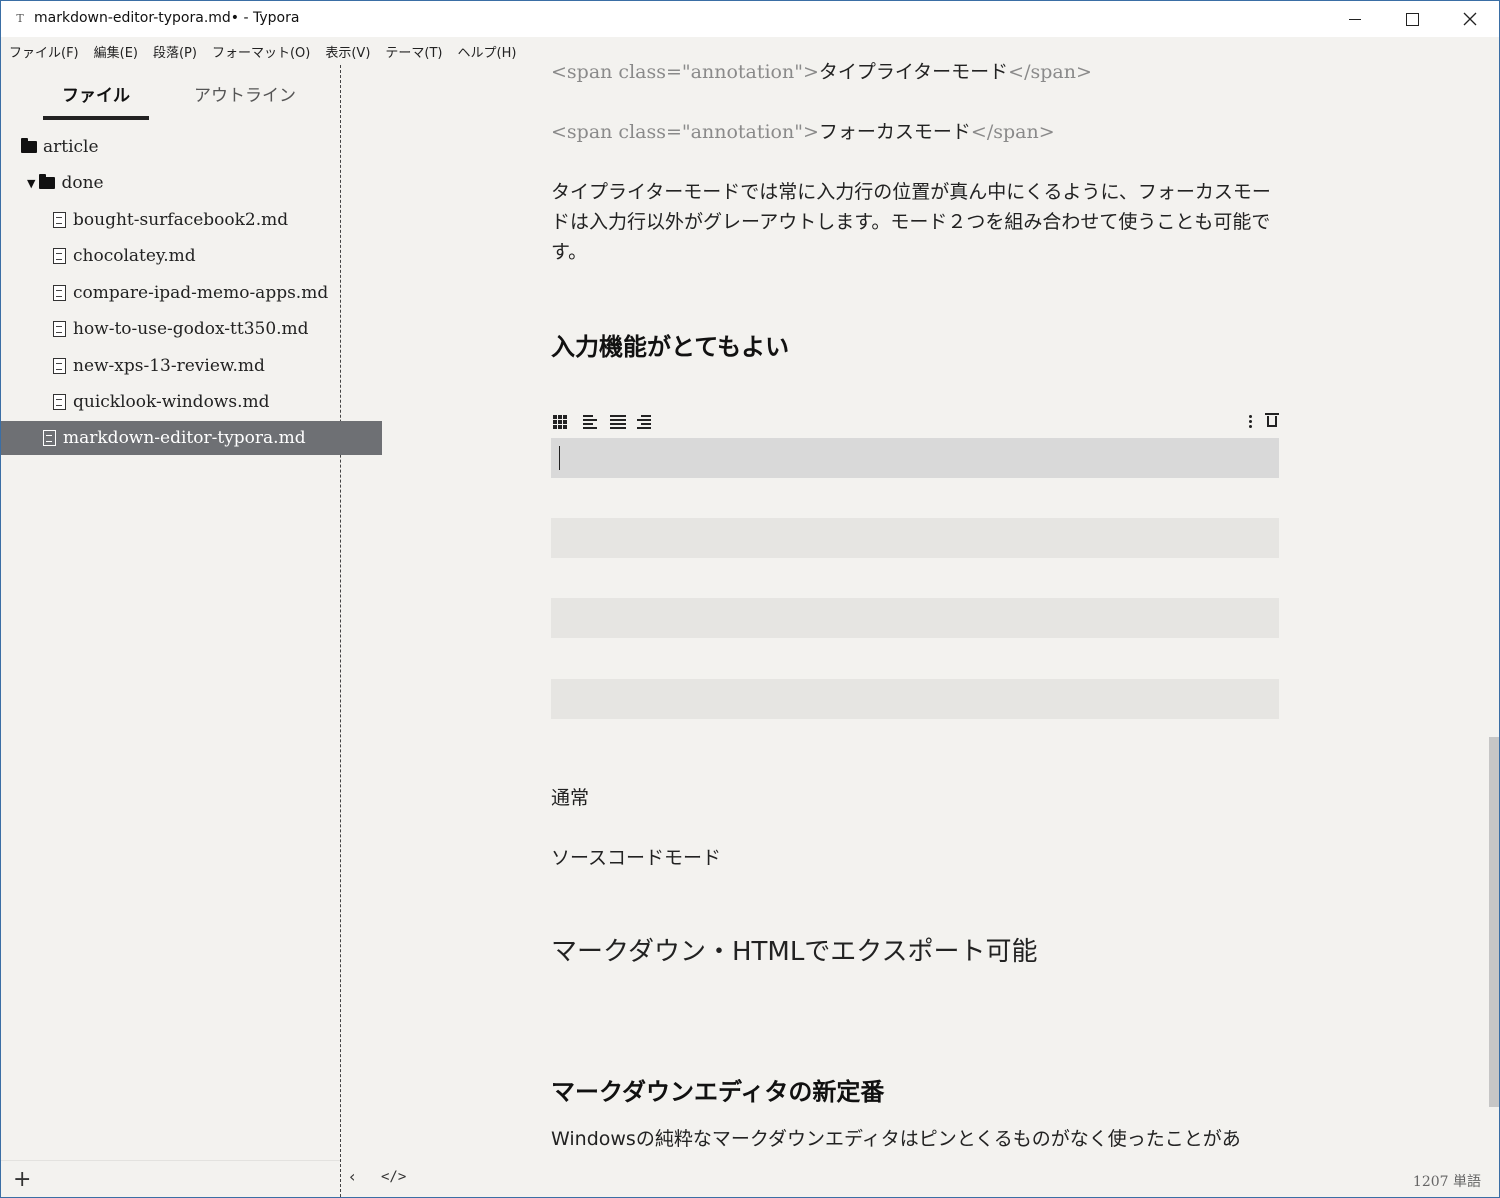 The width and height of the screenshot is (1500, 1198). I want to click on align-right-icon, so click(645, 422).